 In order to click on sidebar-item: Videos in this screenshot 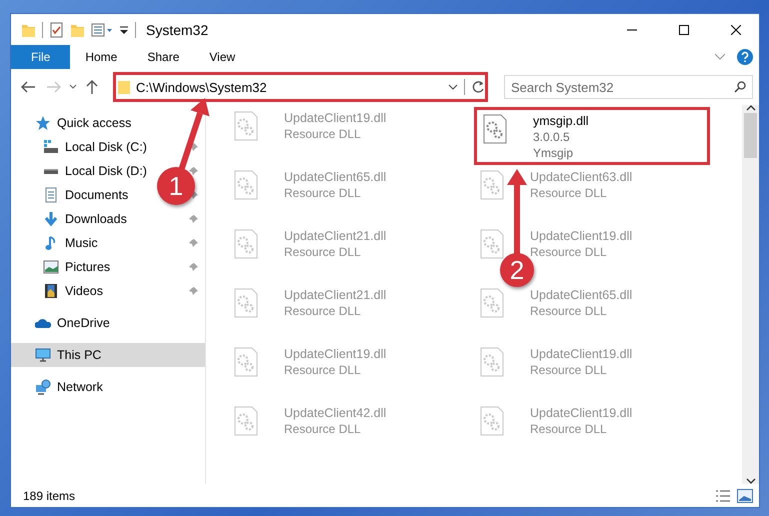, I will do `click(59, 291)`.